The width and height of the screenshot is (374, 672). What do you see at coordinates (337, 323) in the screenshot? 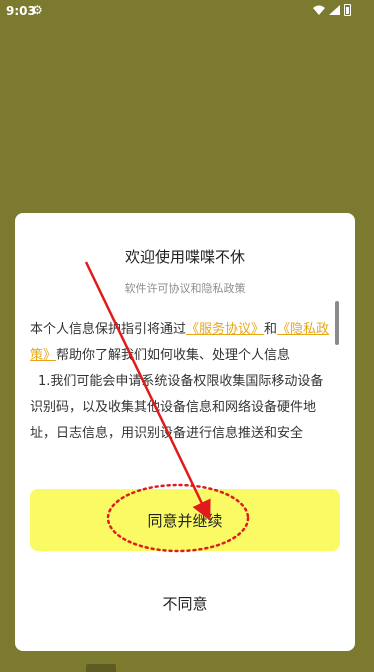
I see `policy-scrollbar` at bounding box center [337, 323].